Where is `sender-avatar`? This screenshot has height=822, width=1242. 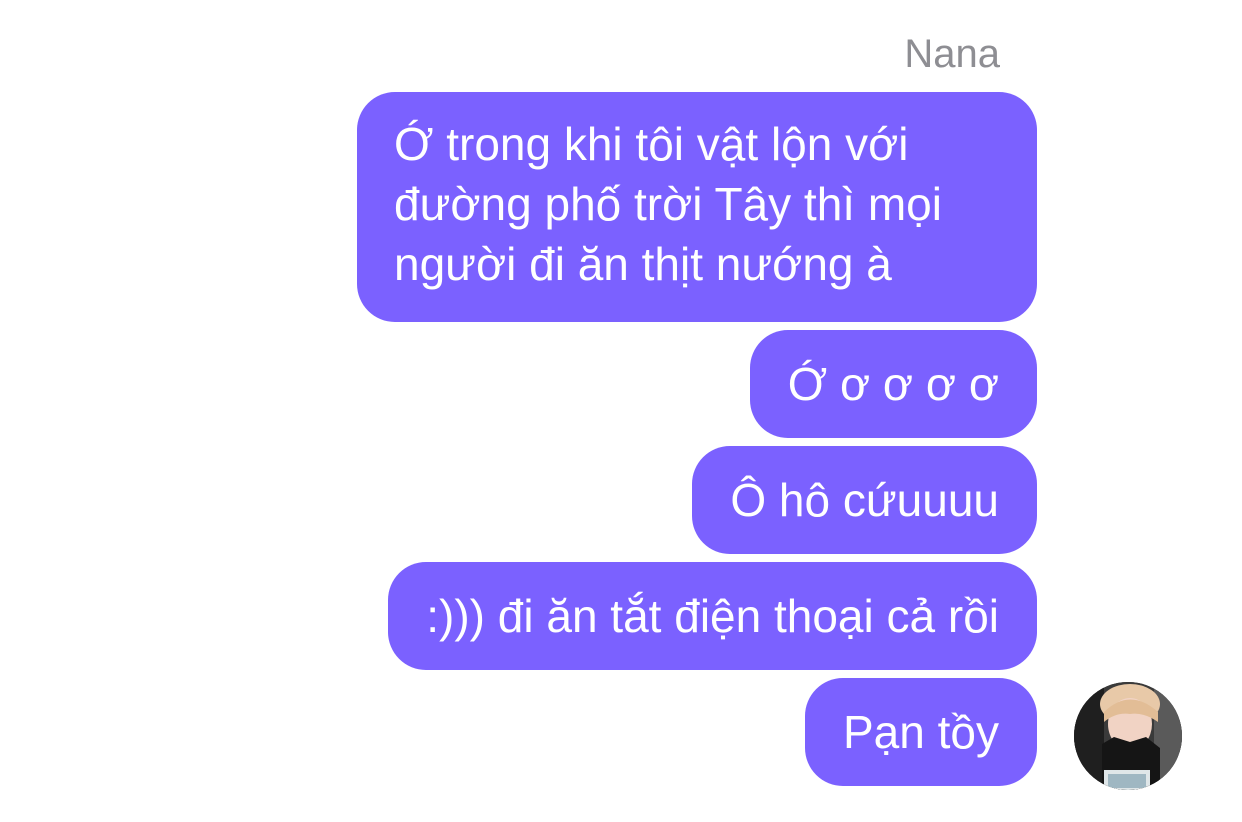
sender-avatar is located at coordinates (1128, 736).